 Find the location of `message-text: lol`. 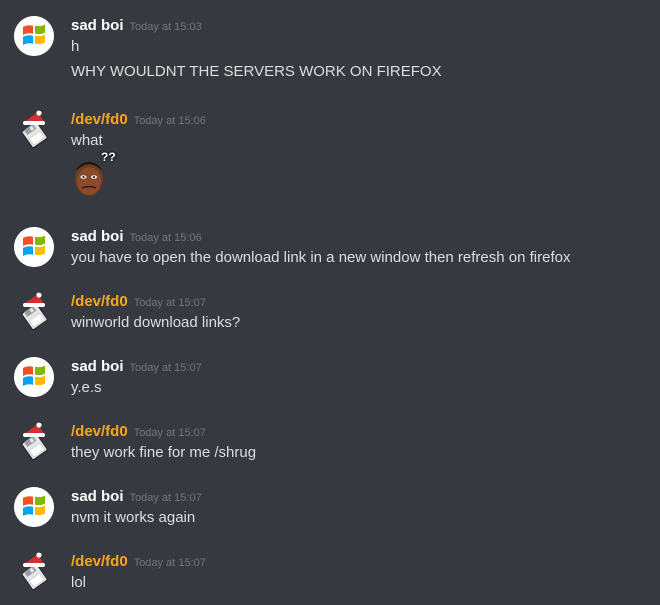

message-text: lol is located at coordinates (79, 582).